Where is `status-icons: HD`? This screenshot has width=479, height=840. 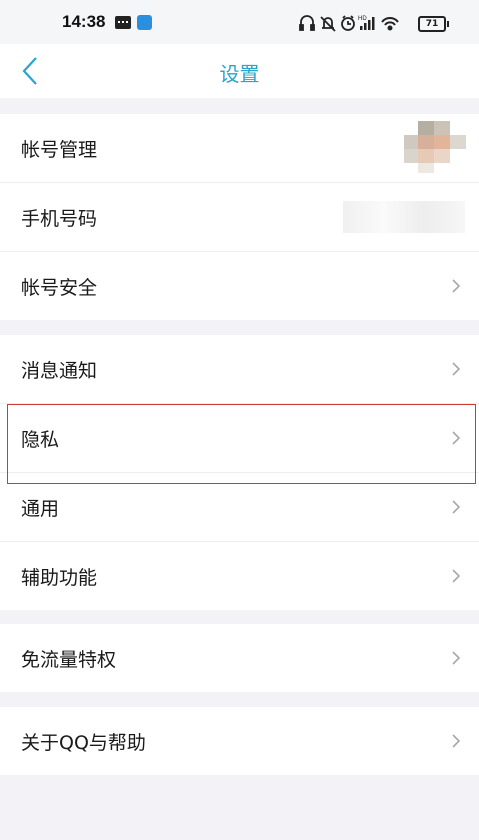
status-icons: HD is located at coordinates (349, 23).